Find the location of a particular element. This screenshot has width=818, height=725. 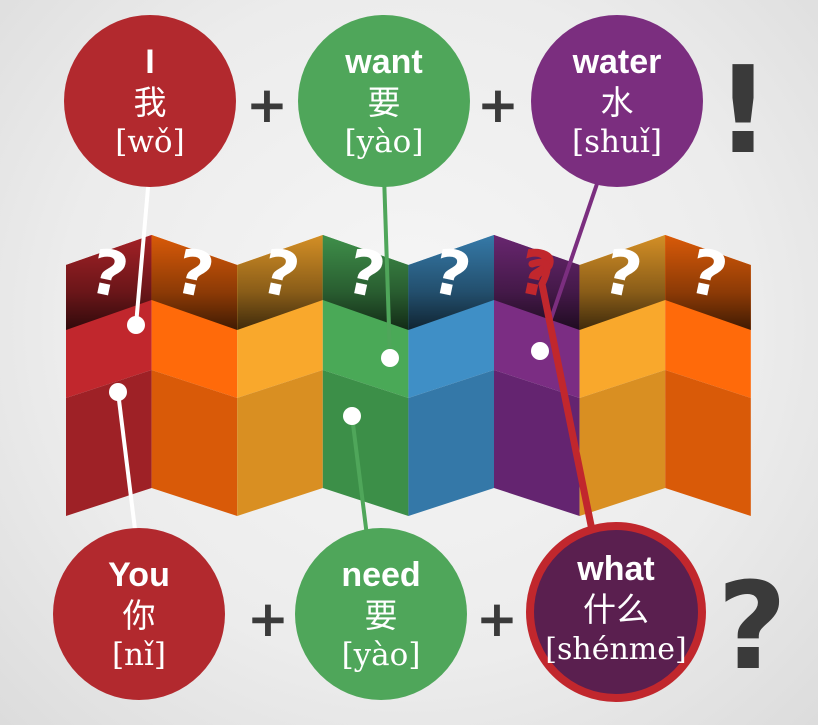

connector-dot-water is located at coordinates (540, 351).